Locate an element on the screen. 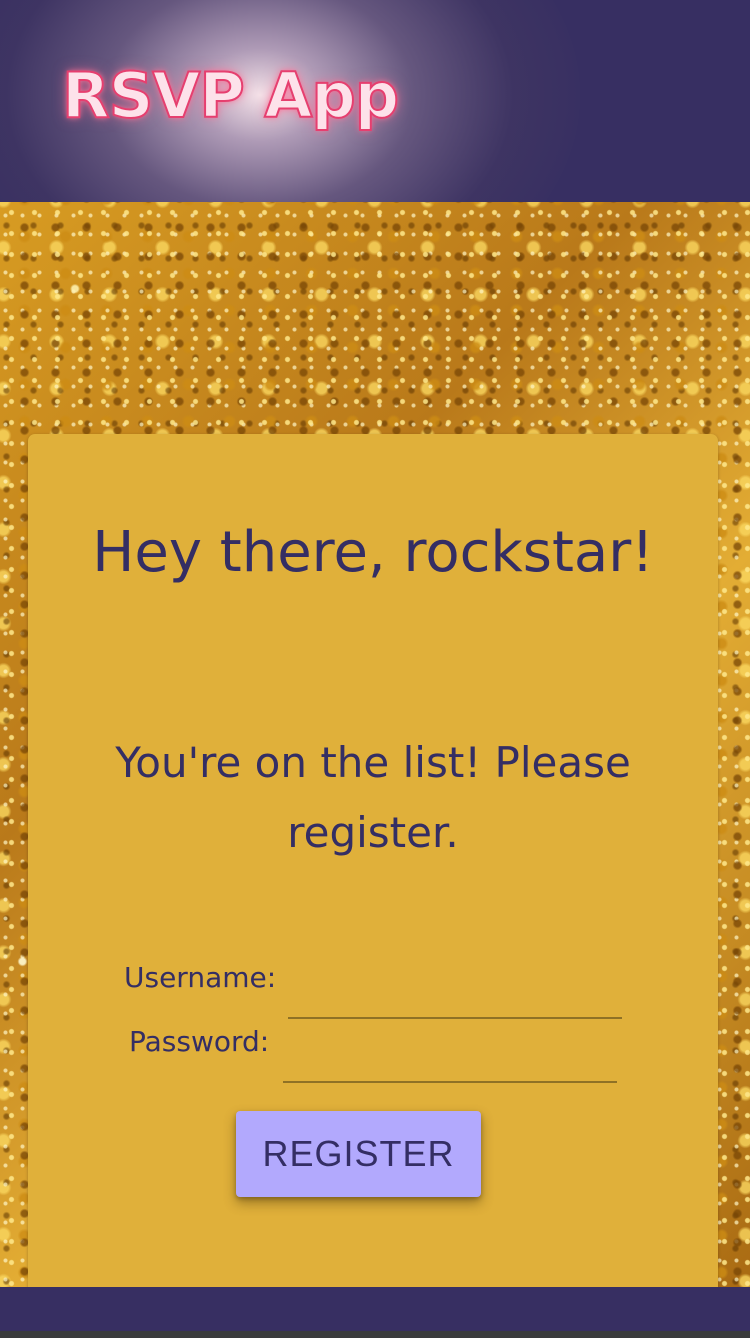  username-input is located at coordinates (455, 998).